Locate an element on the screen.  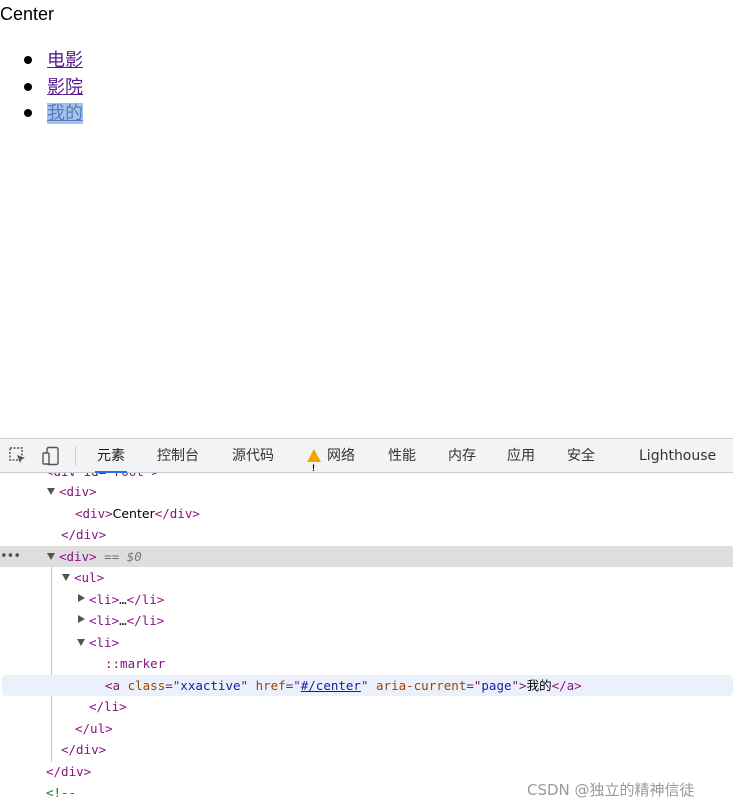
tab-elements: 元素 is located at coordinates (111, 456).